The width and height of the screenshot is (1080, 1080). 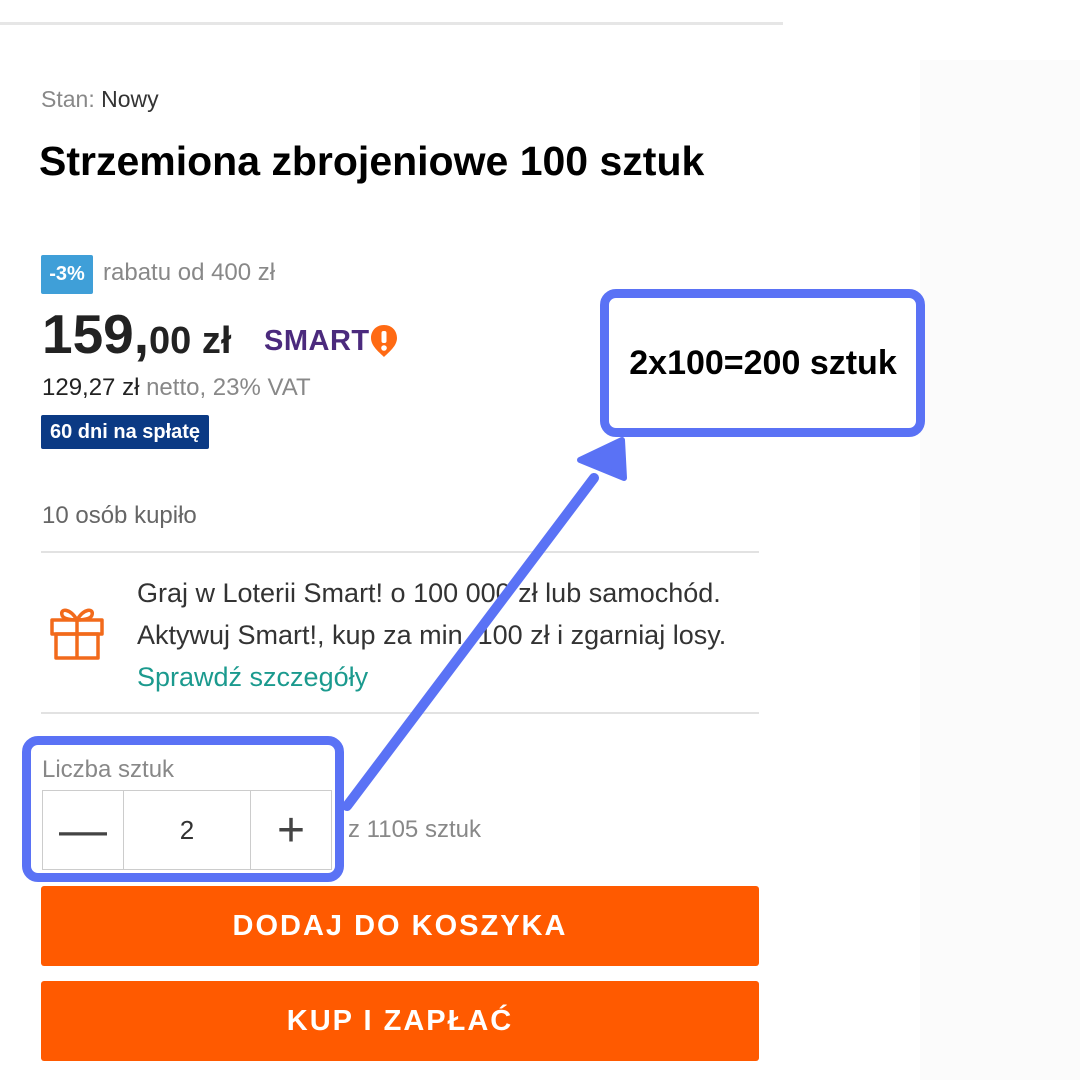 What do you see at coordinates (317, 340) in the screenshot?
I see `smart-label: SMART` at bounding box center [317, 340].